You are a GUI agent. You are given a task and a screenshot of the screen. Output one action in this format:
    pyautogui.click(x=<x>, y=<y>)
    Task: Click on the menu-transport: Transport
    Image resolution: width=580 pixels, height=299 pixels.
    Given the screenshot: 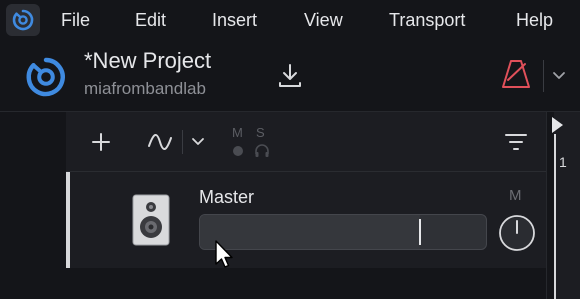 What is the action you would take?
    pyautogui.click(x=427, y=20)
    